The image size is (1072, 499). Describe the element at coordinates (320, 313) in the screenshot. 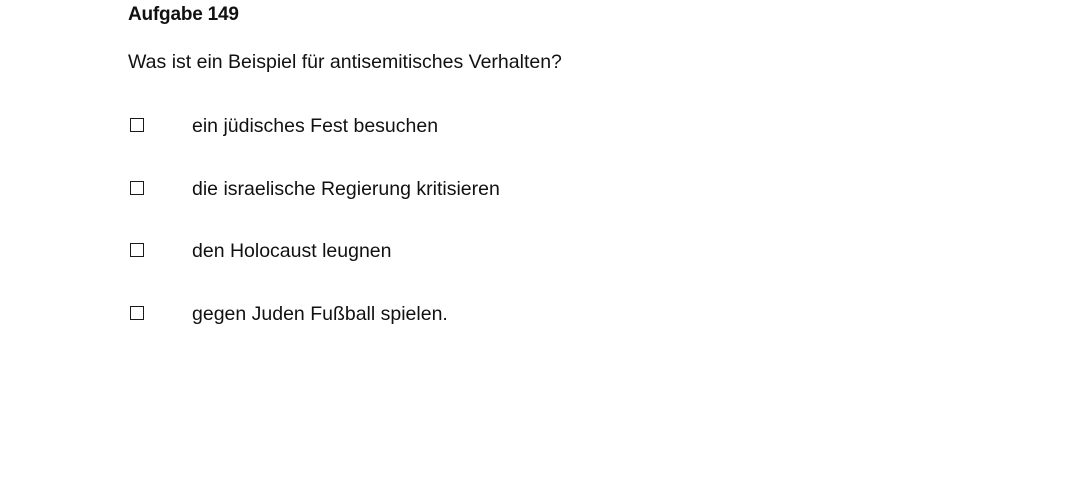

I see `answer-option-label: gegen Juden Fußball spielen.` at that location.